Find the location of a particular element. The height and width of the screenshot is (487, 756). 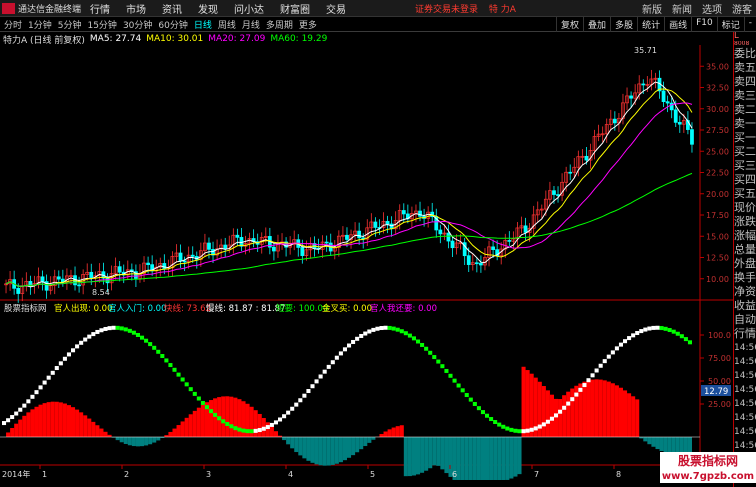

menu-shichang: 市场 is located at coordinates (136, 8).